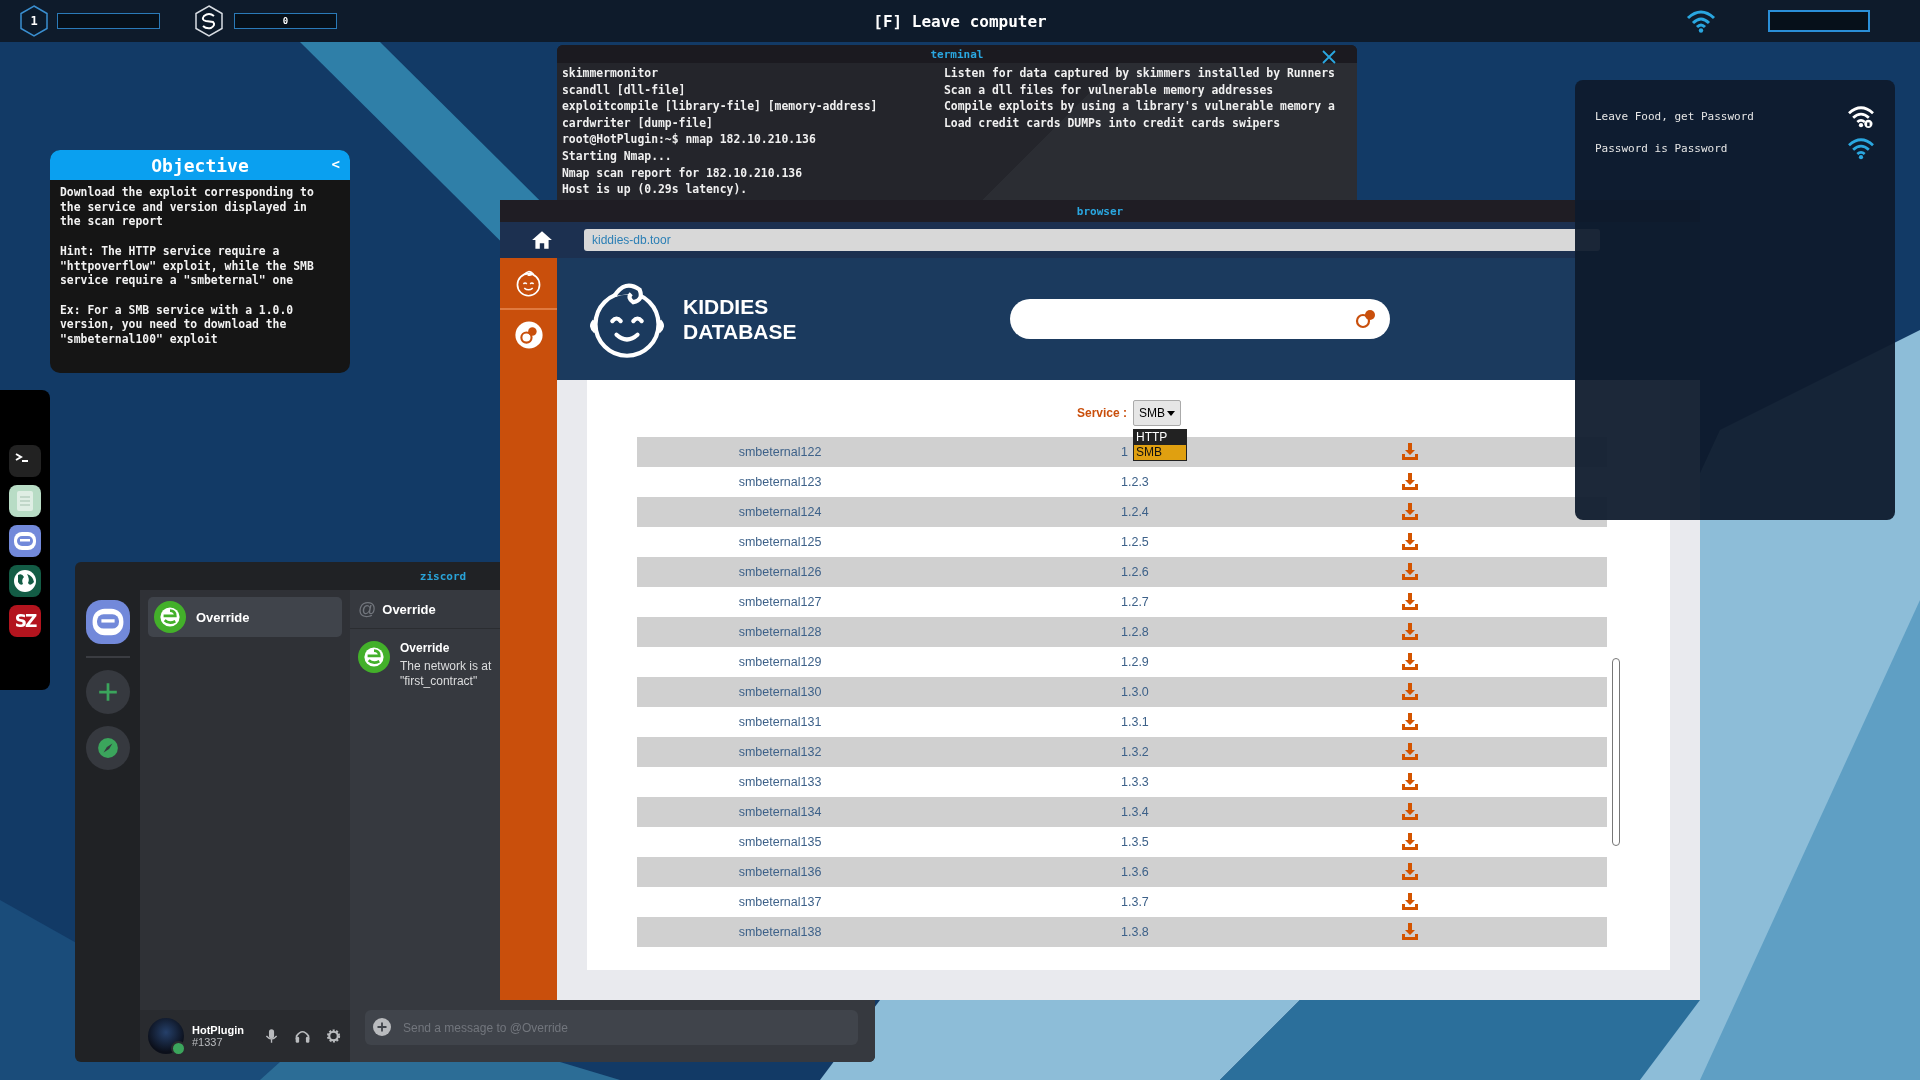 Image resolution: width=1920 pixels, height=1080 pixels. Describe the element at coordinates (1102, 413) in the screenshot. I see `service-label: Service :` at that location.